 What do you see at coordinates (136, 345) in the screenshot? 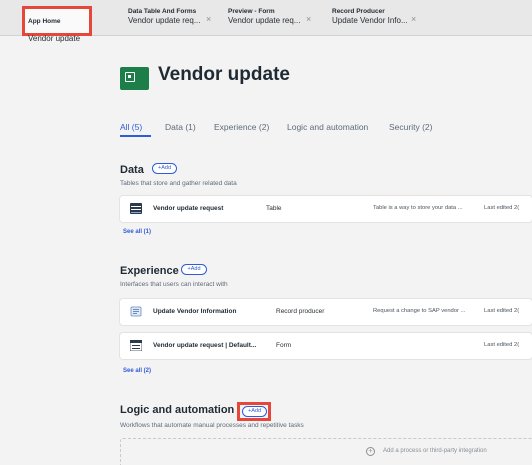
I see `form-icon` at bounding box center [136, 345].